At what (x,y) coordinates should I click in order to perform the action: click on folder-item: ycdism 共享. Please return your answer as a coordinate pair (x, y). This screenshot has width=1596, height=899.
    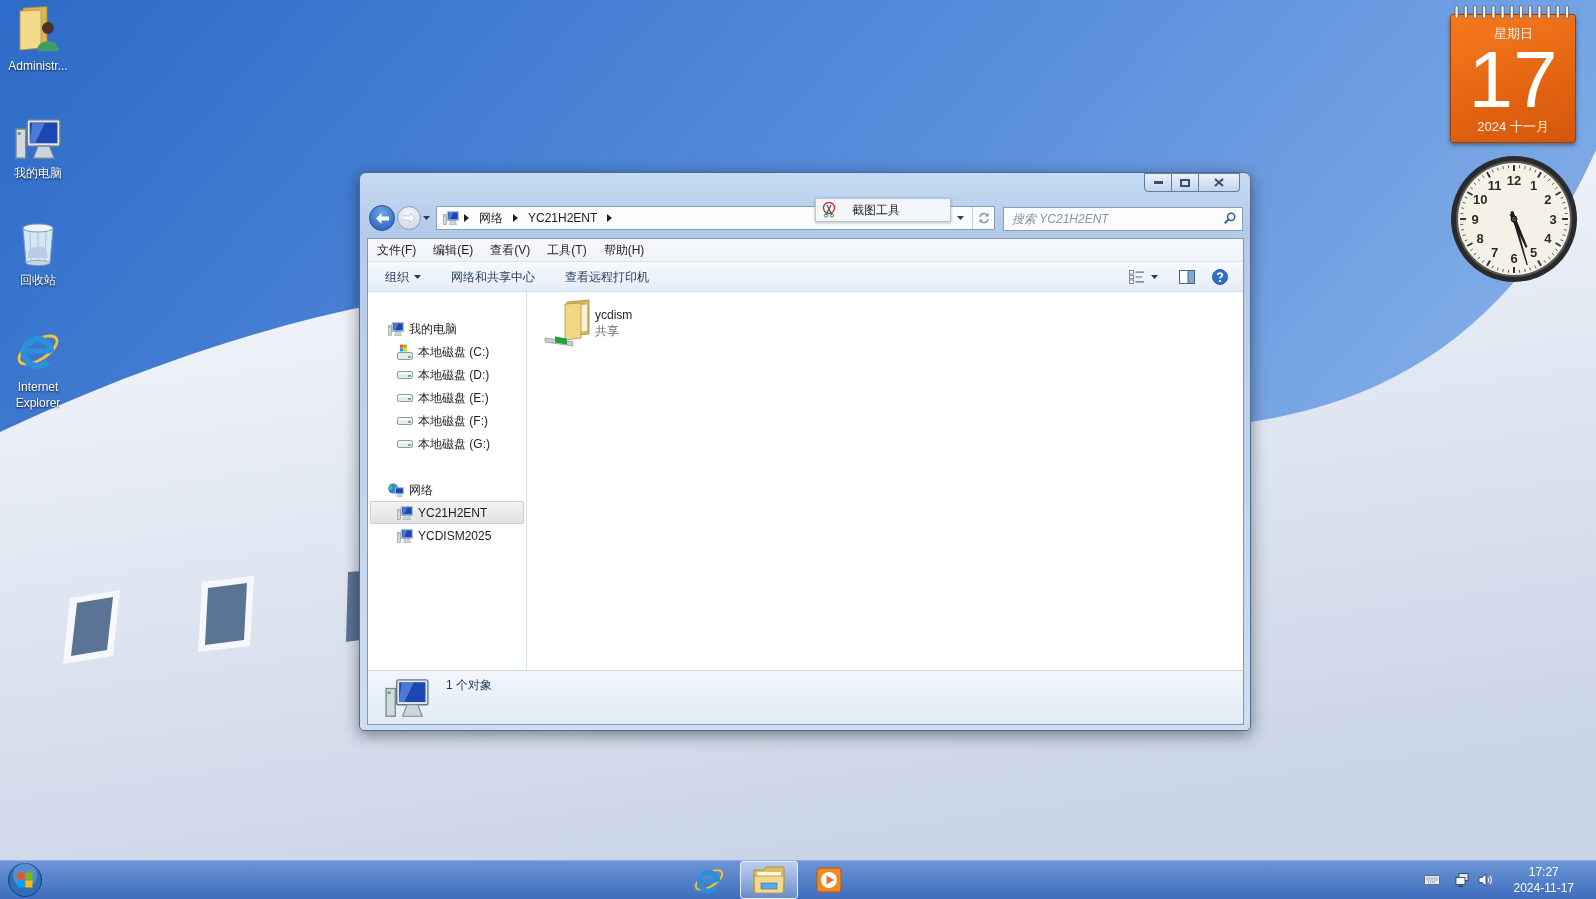
    Looking at the image, I should click on (590, 323).